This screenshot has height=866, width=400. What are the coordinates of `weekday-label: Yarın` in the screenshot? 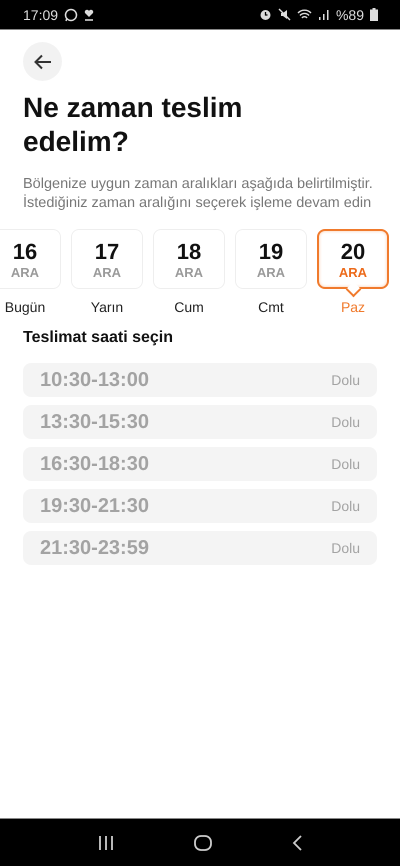 It's located at (107, 307).